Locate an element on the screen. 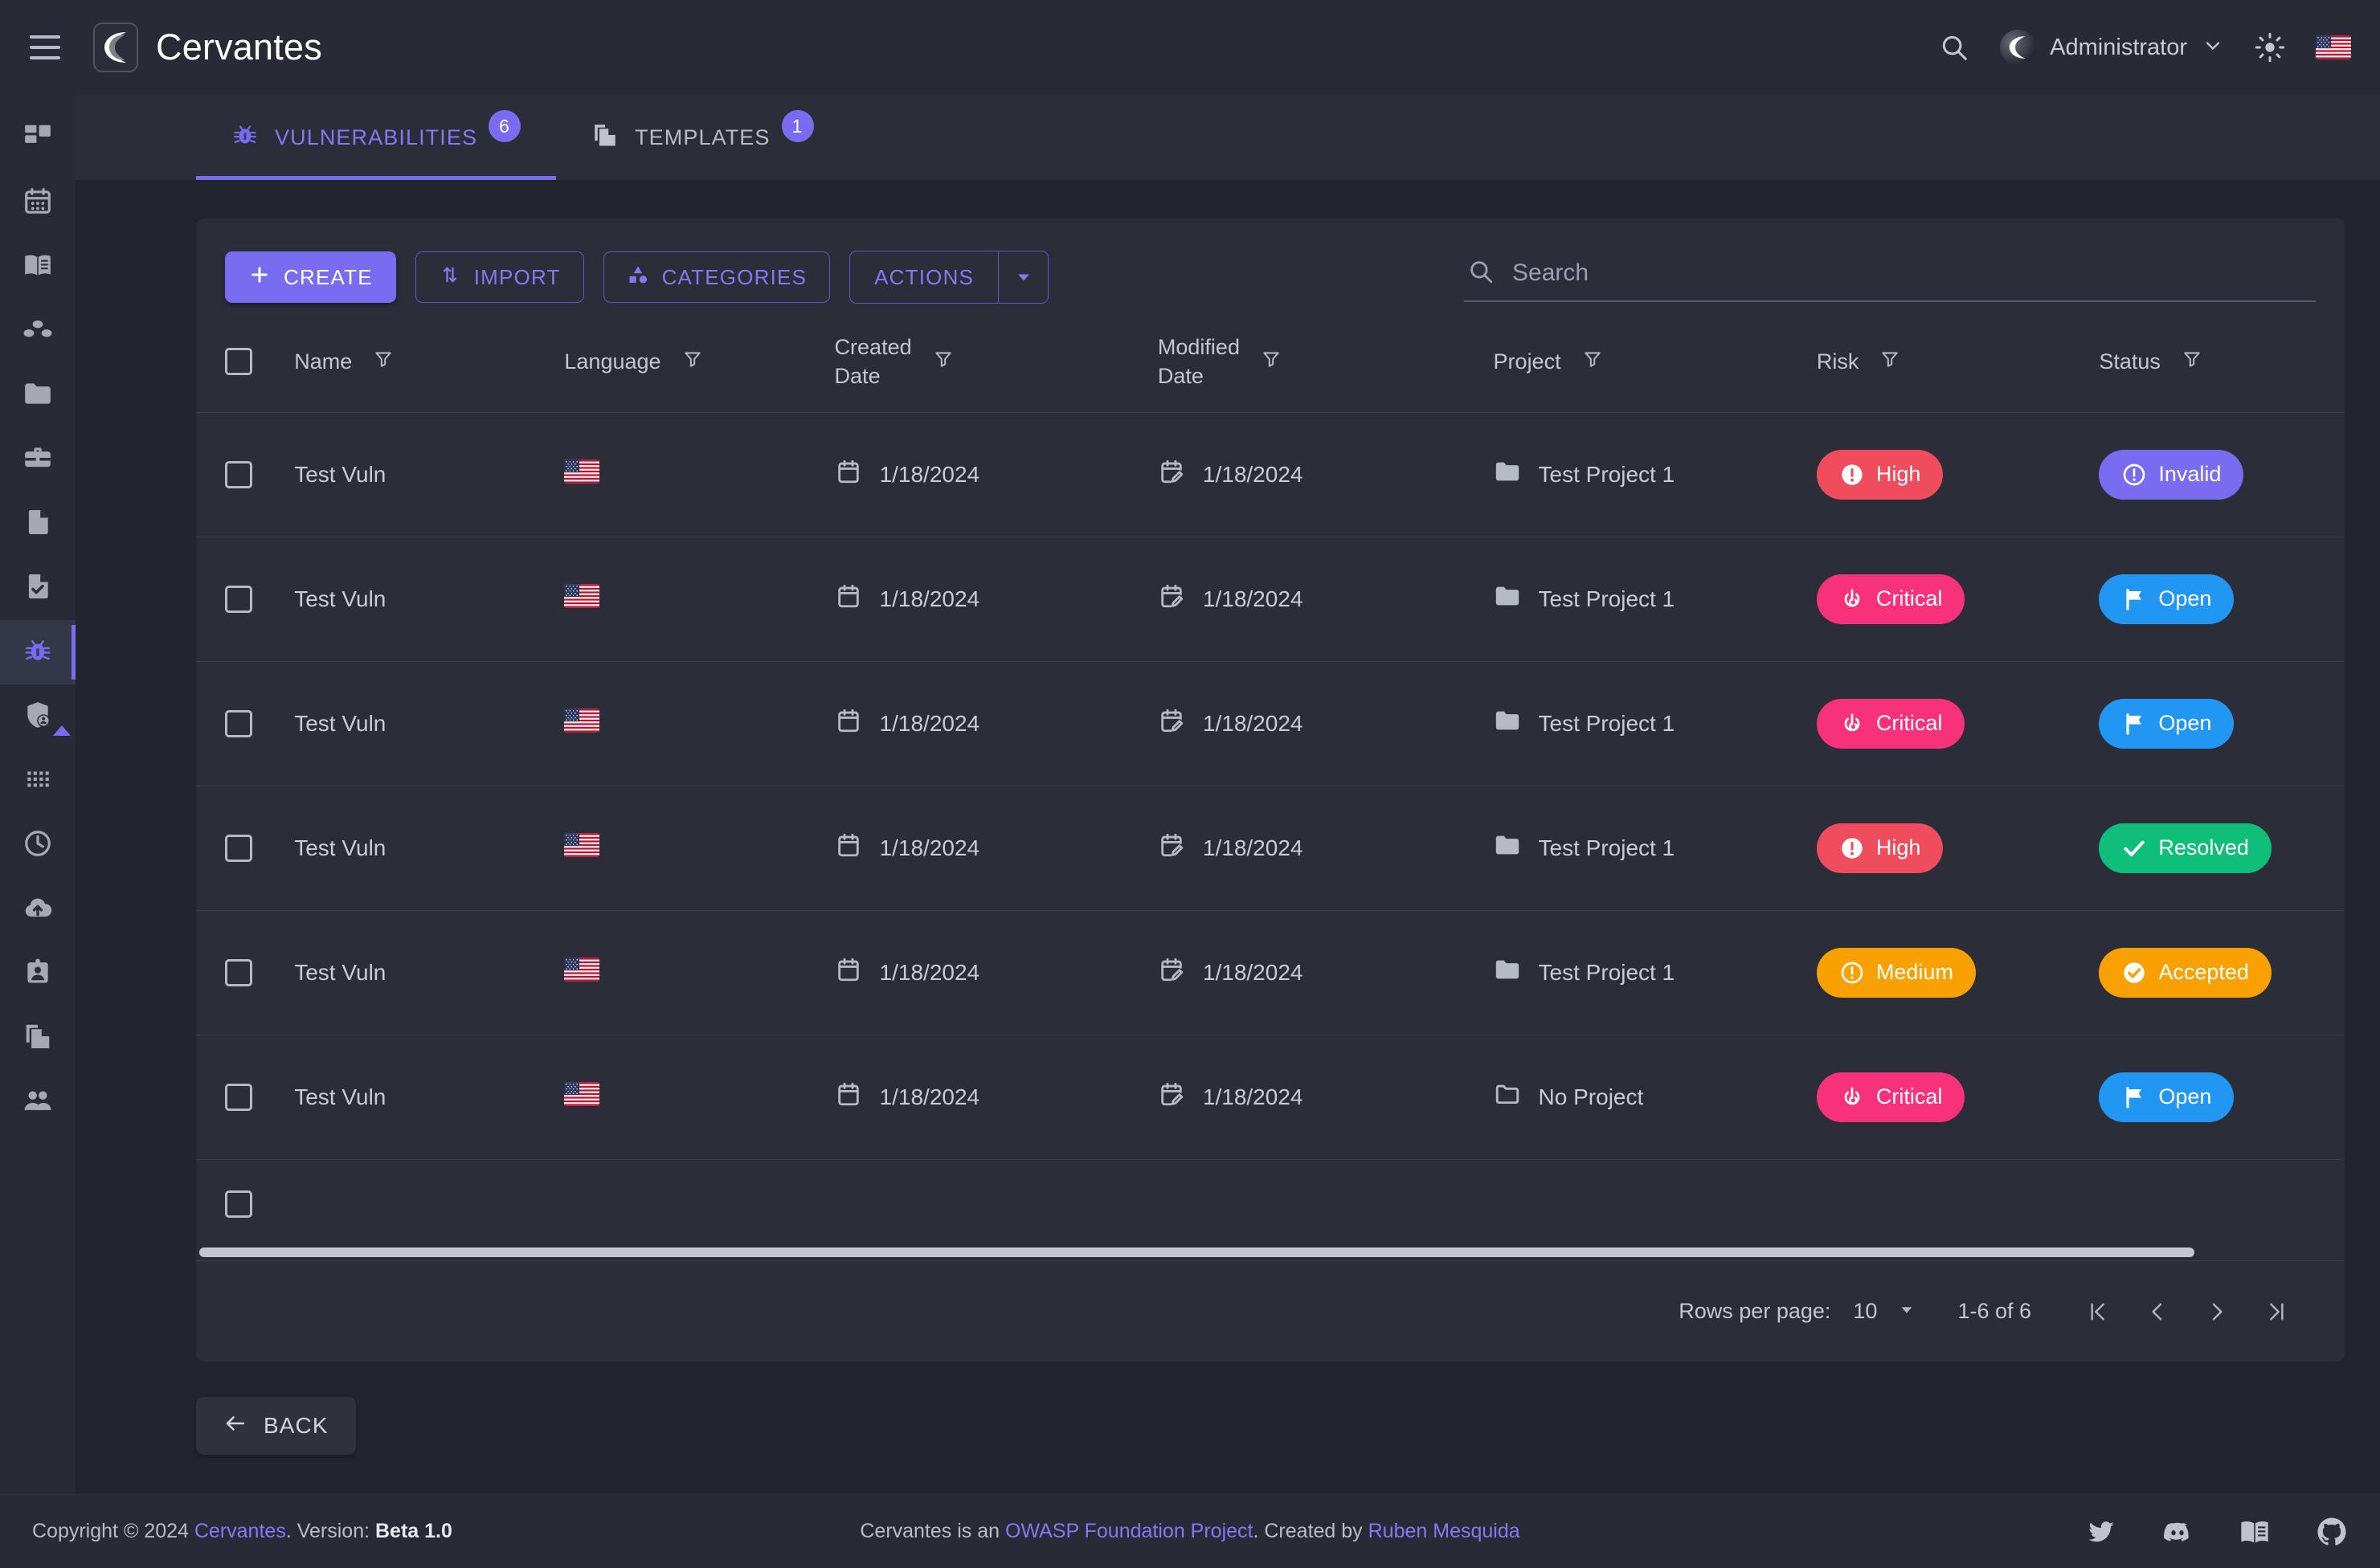  status-badge: Invalid is located at coordinates (2171, 475).